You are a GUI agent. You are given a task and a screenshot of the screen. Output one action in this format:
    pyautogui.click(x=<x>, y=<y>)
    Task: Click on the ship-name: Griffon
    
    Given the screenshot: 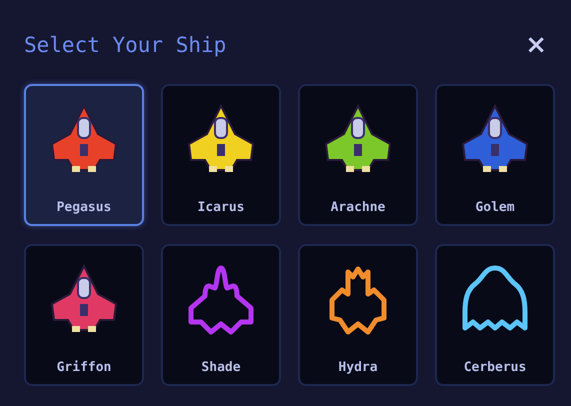 What is the action you would take?
    pyautogui.click(x=84, y=367)
    